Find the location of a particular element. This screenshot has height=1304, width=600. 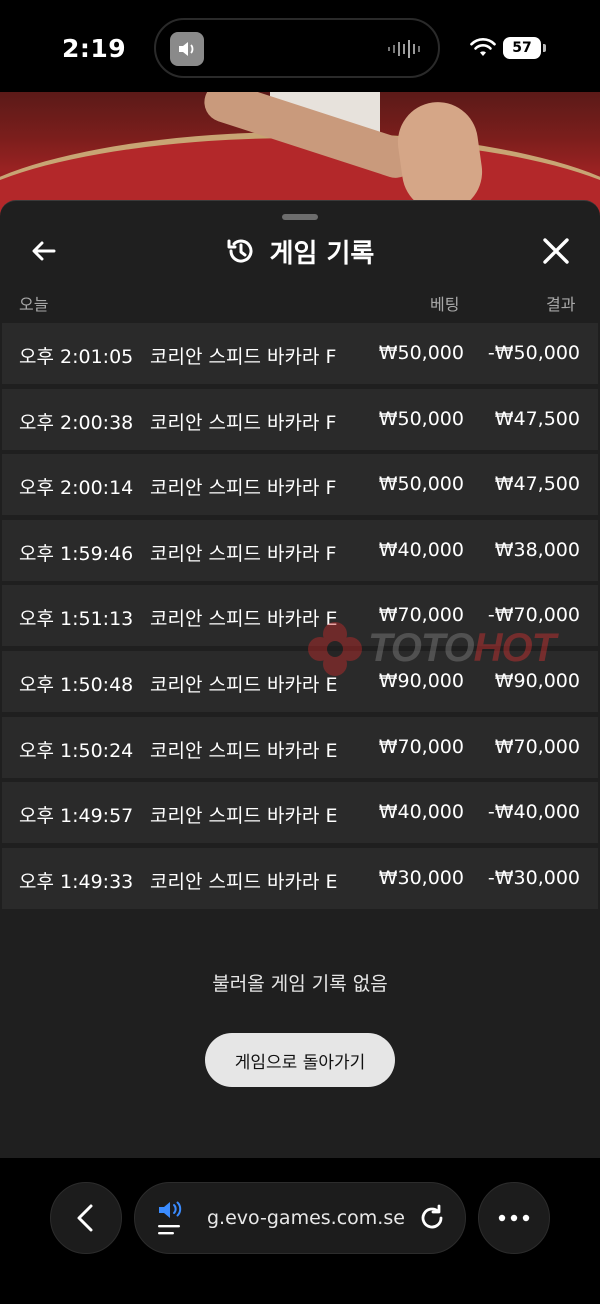

dynamic-island is located at coordinates (297, 48).